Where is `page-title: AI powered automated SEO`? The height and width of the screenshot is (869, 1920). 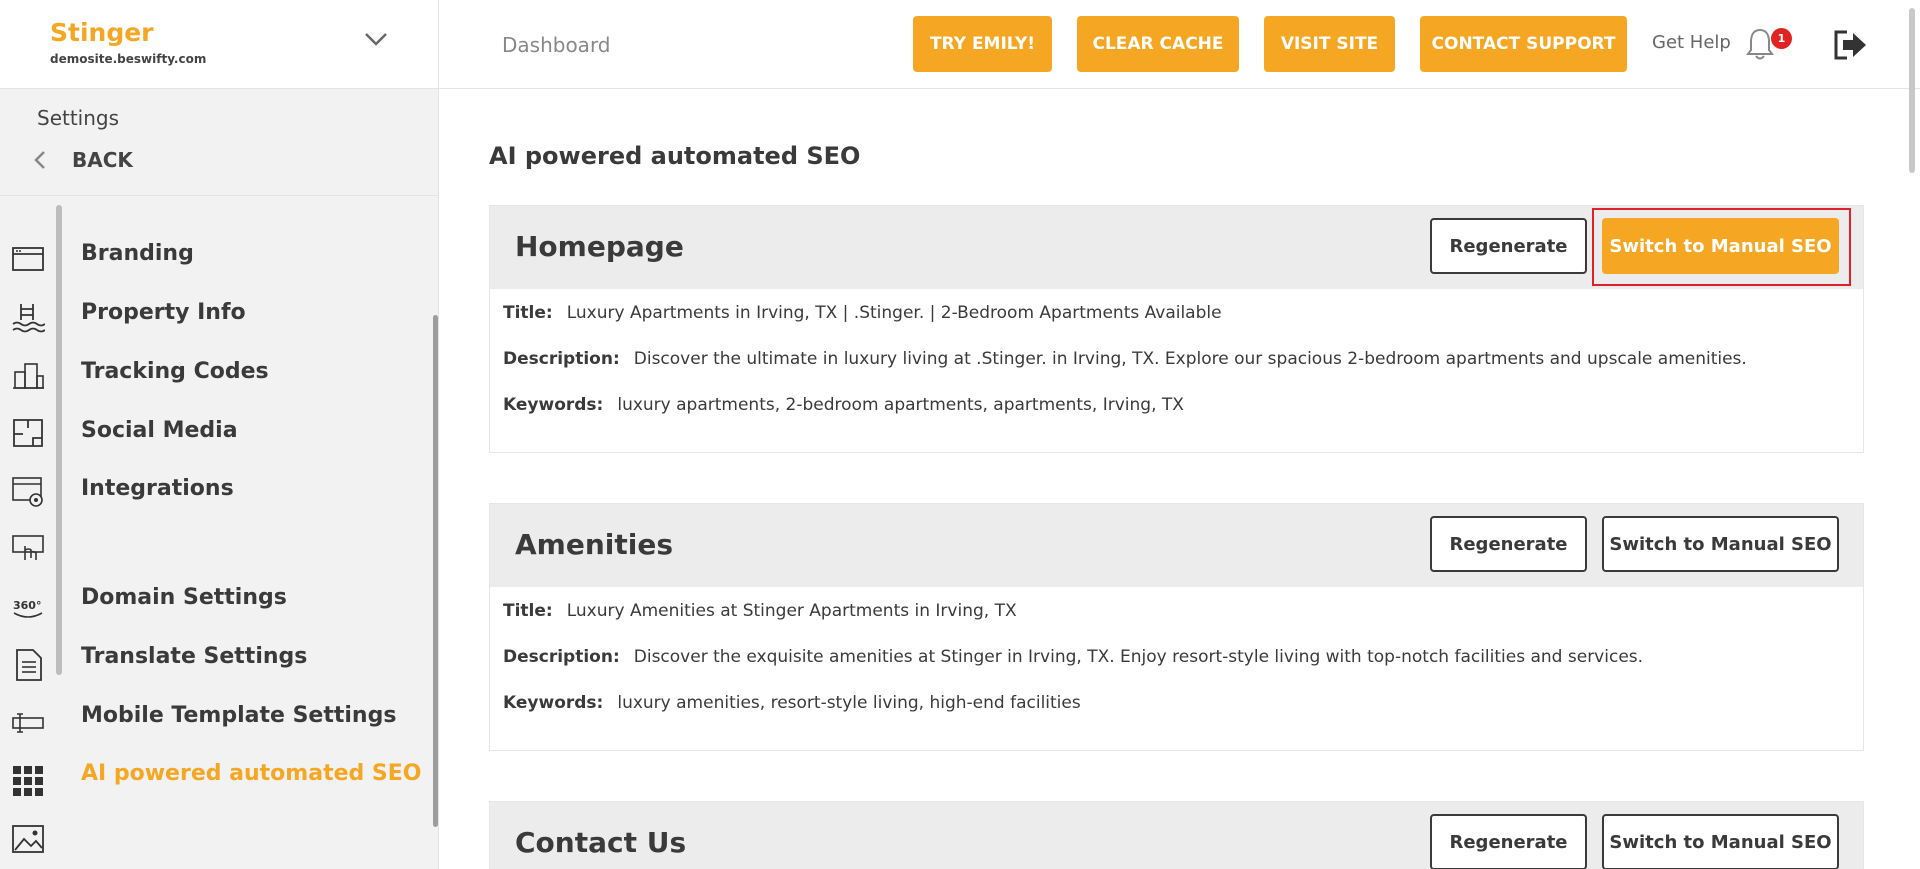 page-title: AI powered automated SEO is located at coordinates (675, 156).